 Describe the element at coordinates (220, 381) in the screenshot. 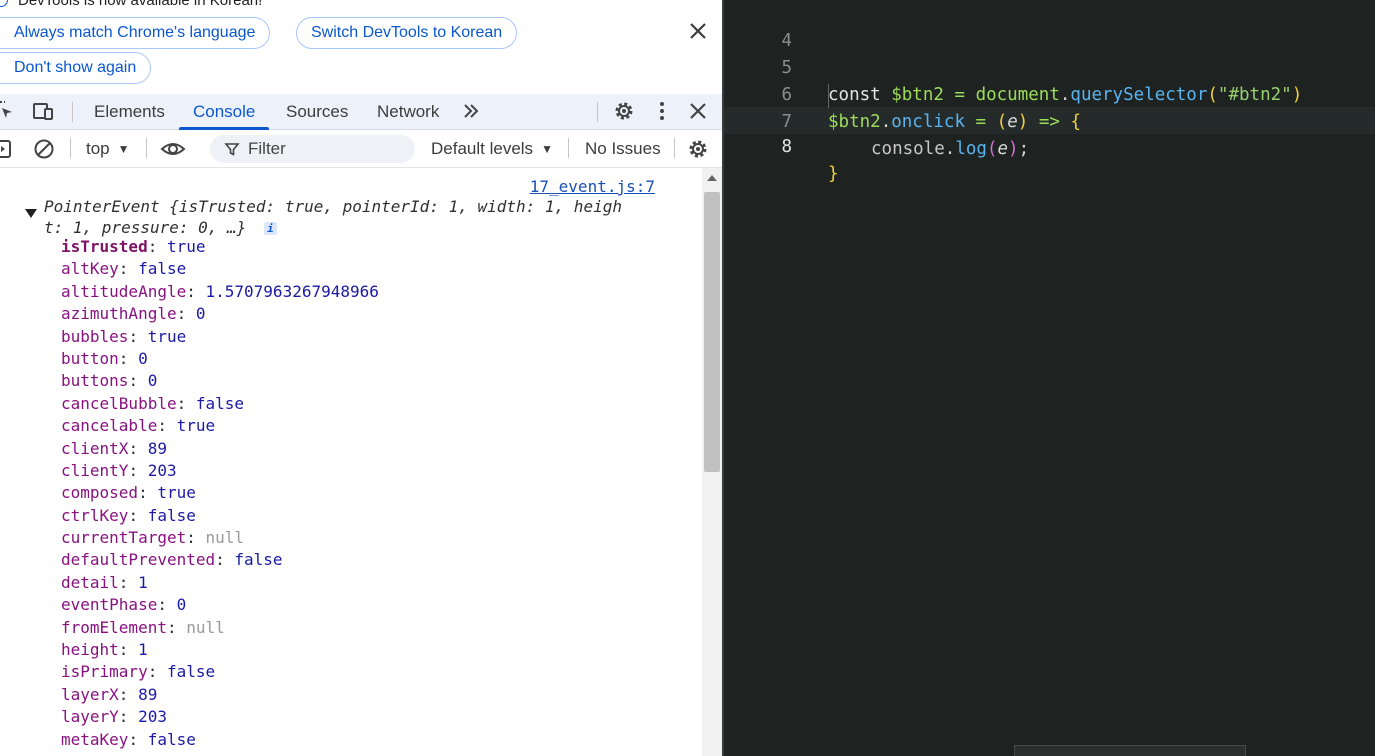

I see `property-row: buttons: 0` at that location.